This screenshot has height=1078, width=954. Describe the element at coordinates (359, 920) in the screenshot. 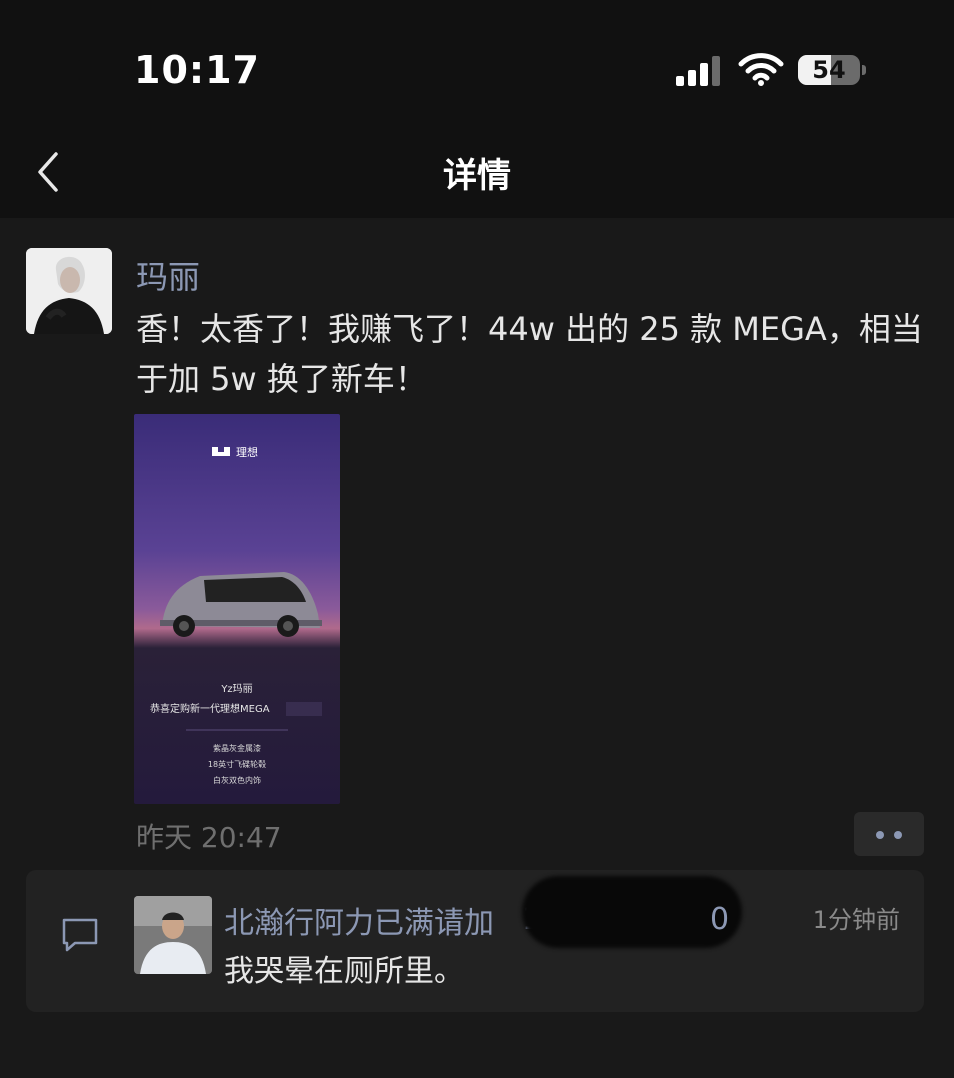

I see `commenter-name: 北瀚行阿力已满请加` at that location.